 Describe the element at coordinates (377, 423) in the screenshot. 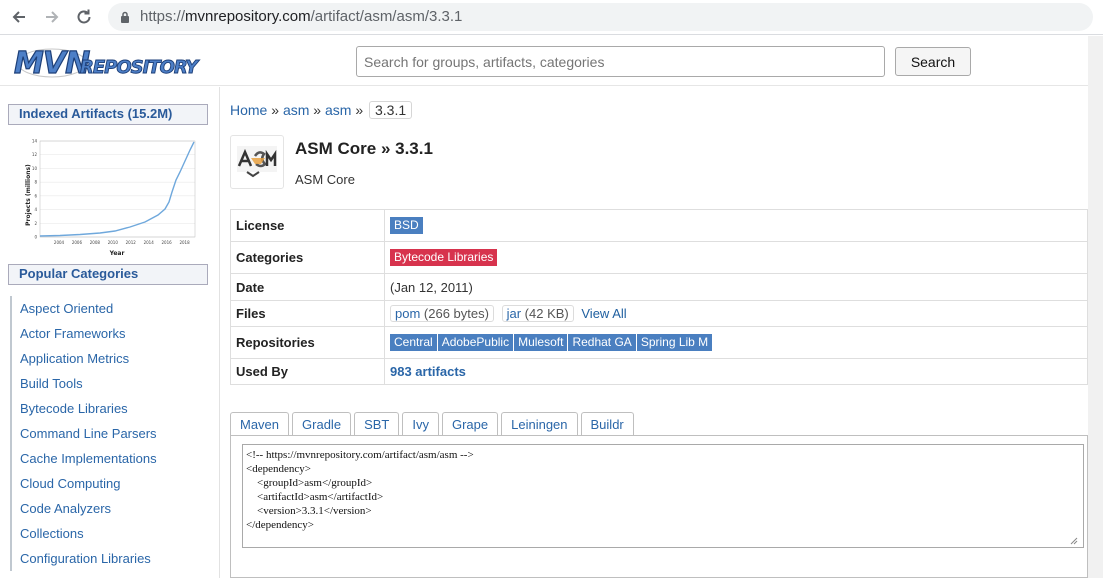

I see `tab-sbt: SBT` at that location.